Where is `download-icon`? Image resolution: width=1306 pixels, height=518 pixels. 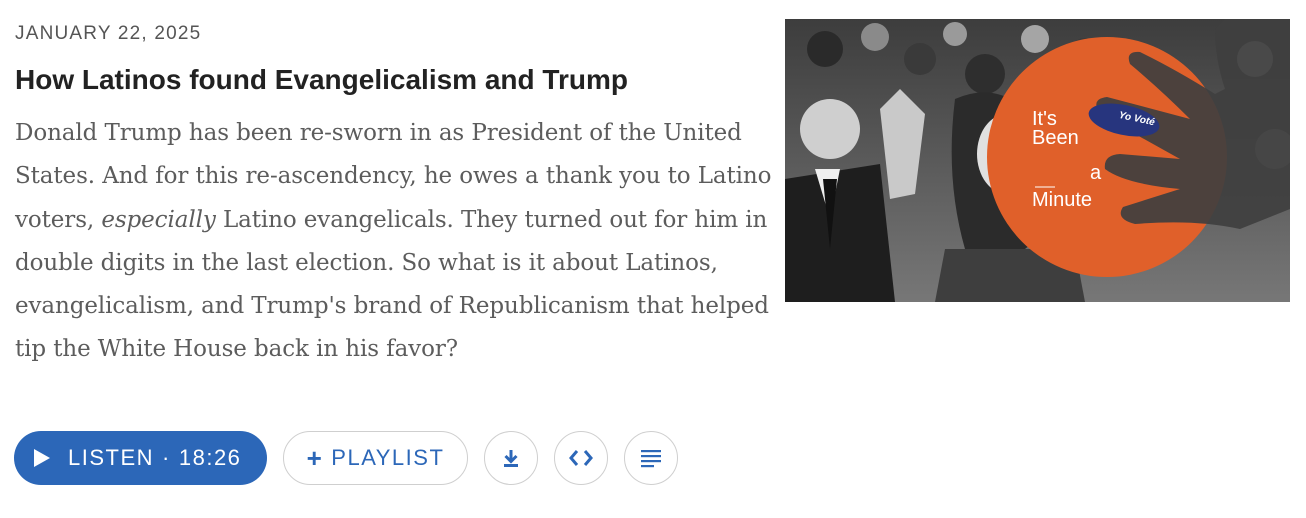 download-icon is located at coordinates (511, 458).